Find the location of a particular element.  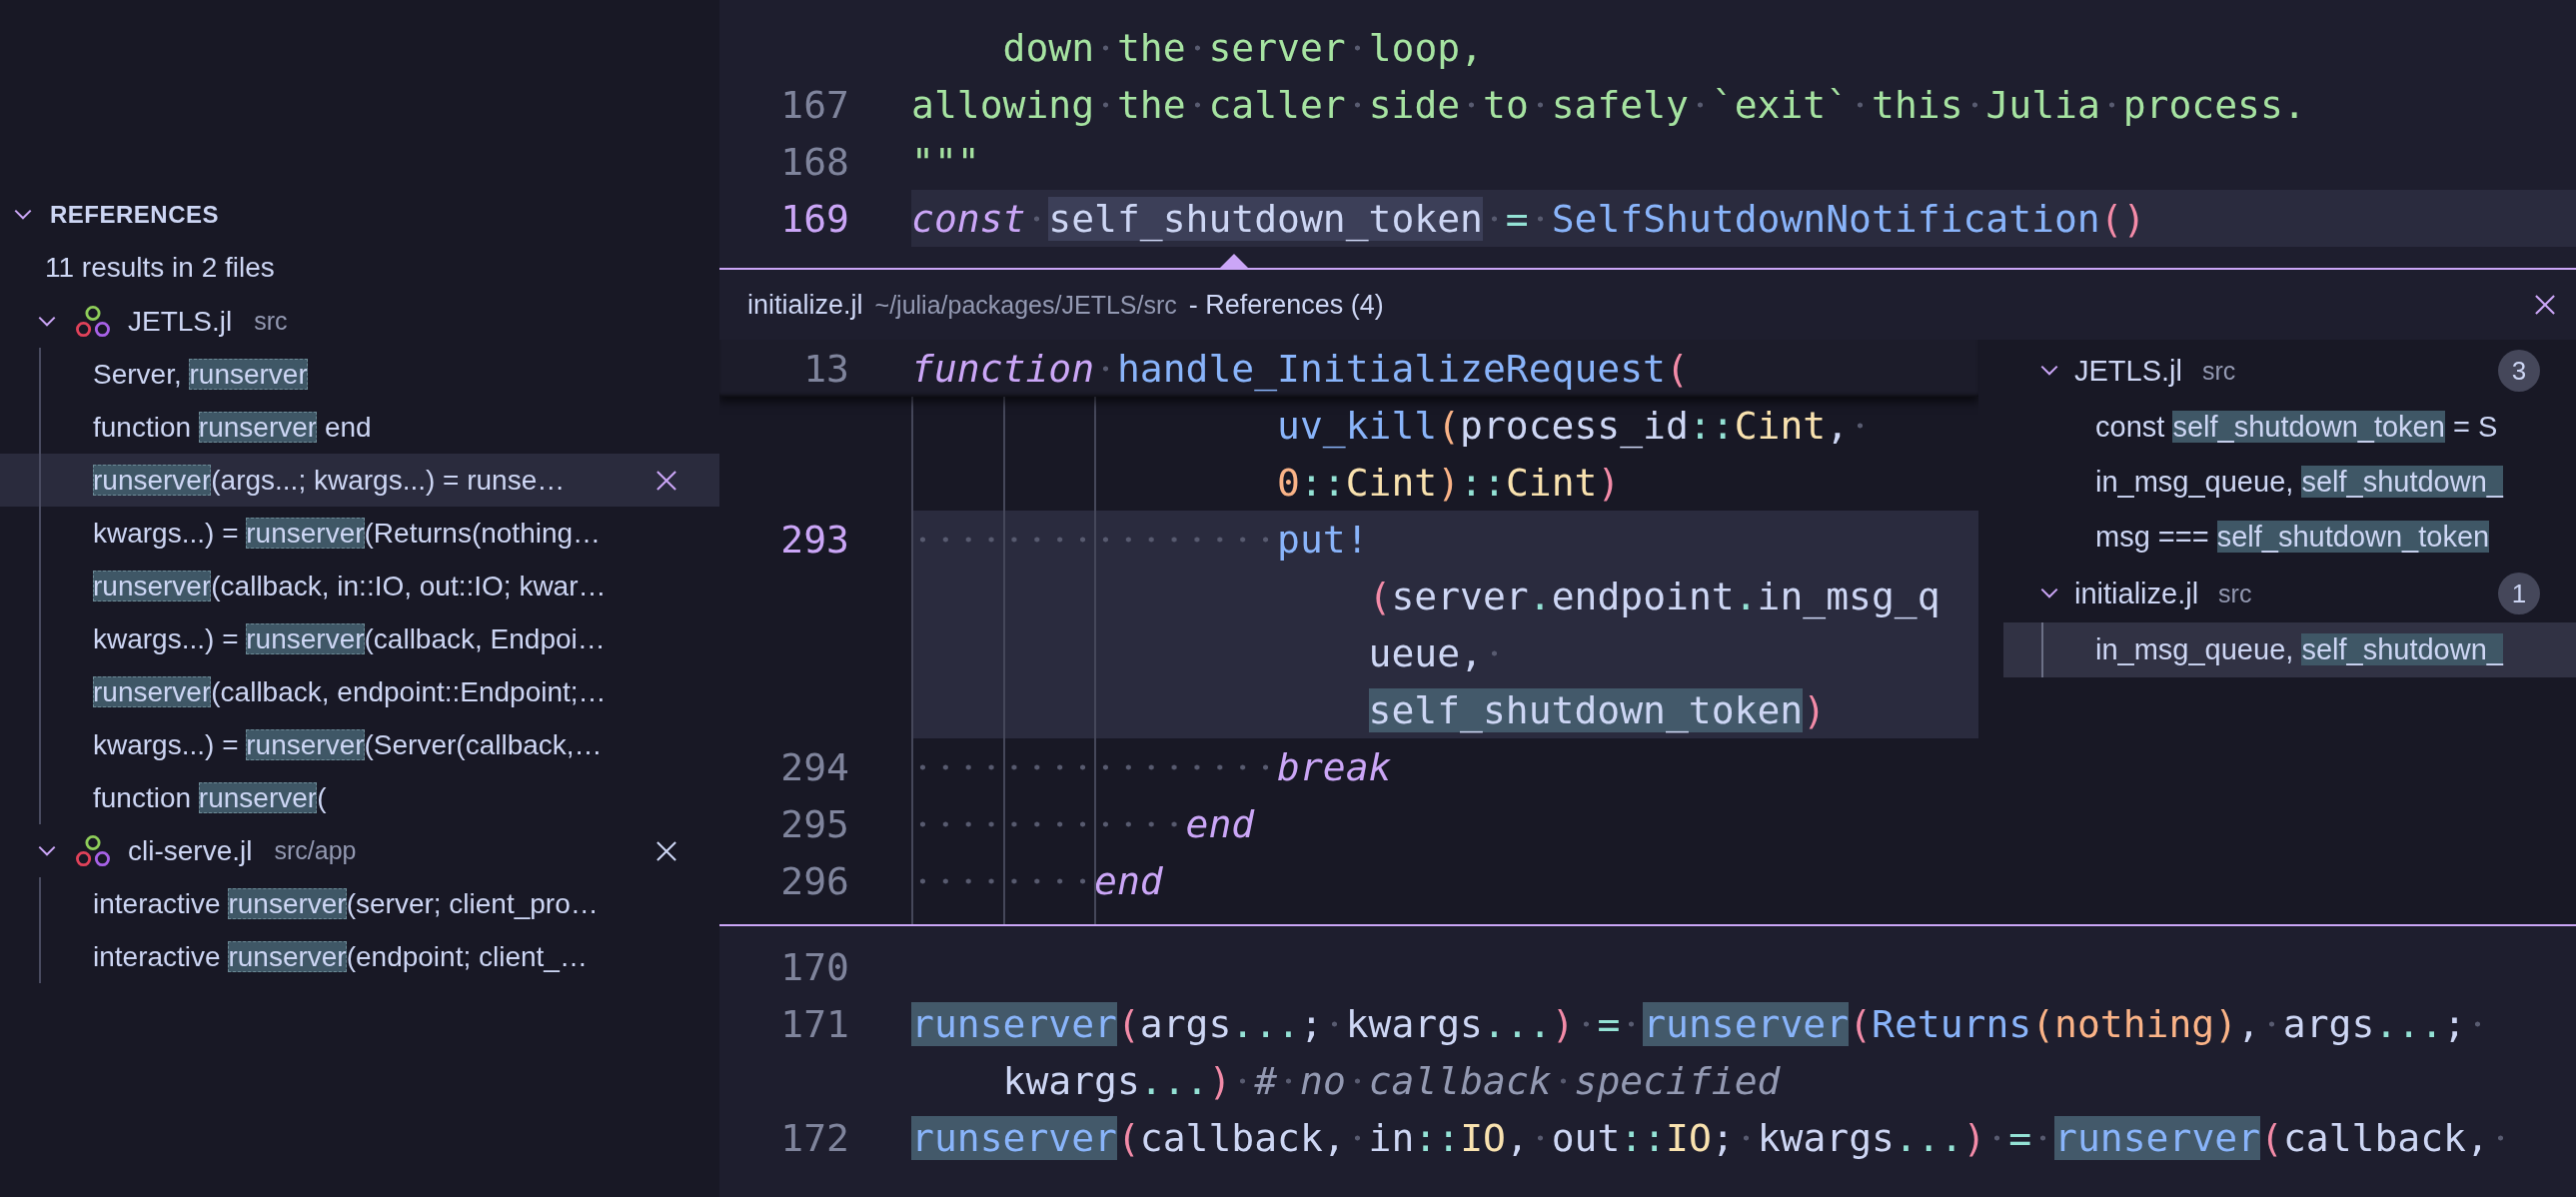

code-line: function handle_InitializeRequest( is located at coordinates (1300, 368).